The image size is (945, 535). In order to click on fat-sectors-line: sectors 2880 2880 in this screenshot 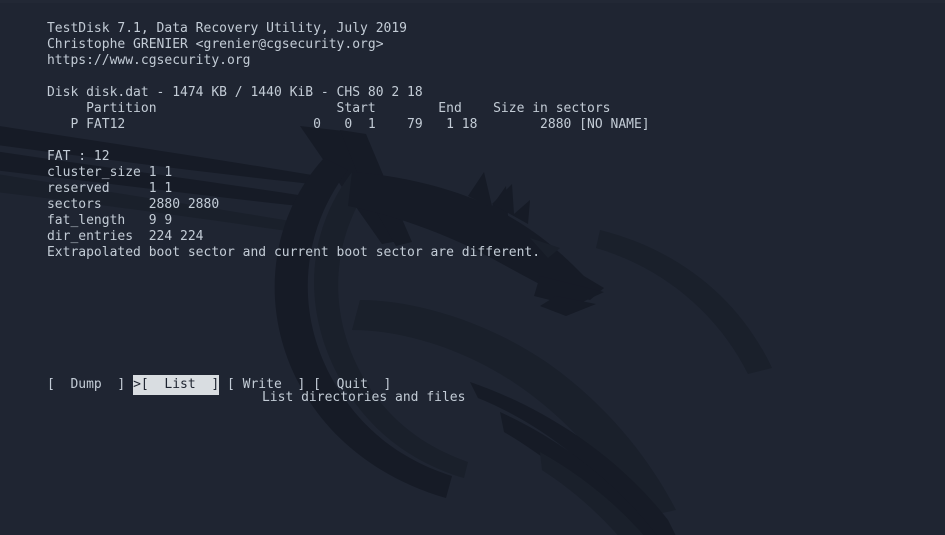, I will do `click(109, 196)`.